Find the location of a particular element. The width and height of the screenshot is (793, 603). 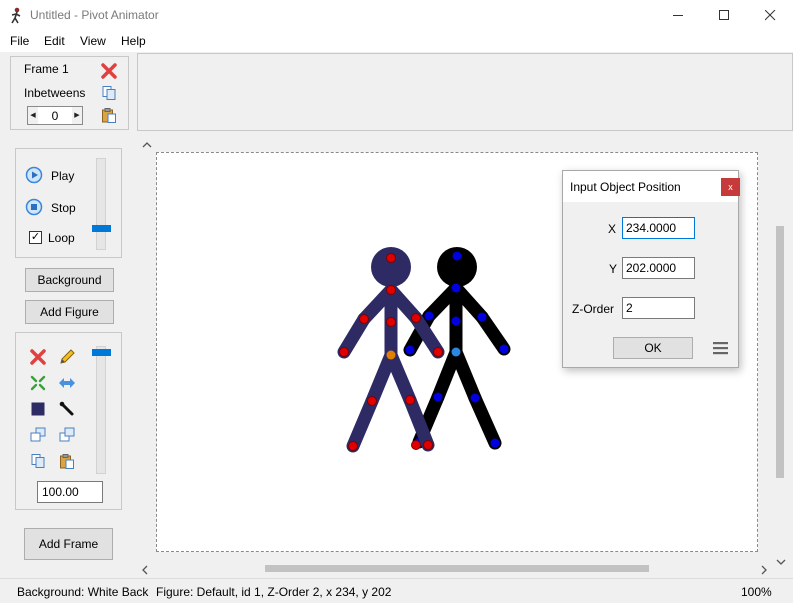

play-icon is located at coordinates (34, 175).